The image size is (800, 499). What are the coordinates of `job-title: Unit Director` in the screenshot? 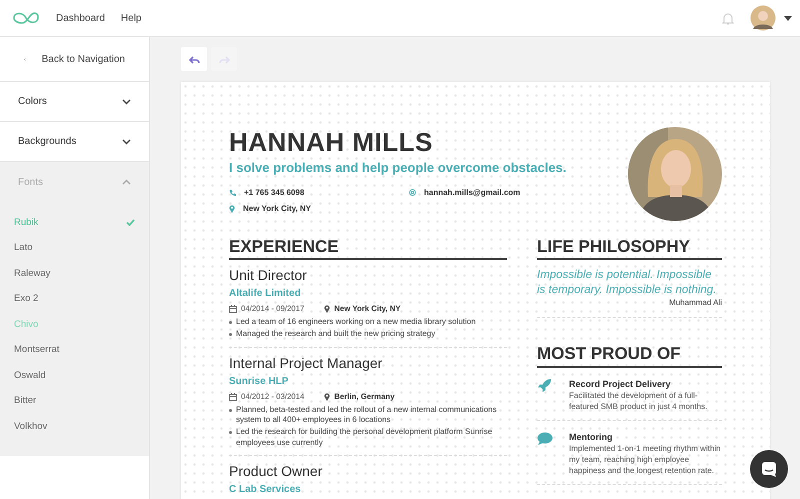 It's located at (268, 276).